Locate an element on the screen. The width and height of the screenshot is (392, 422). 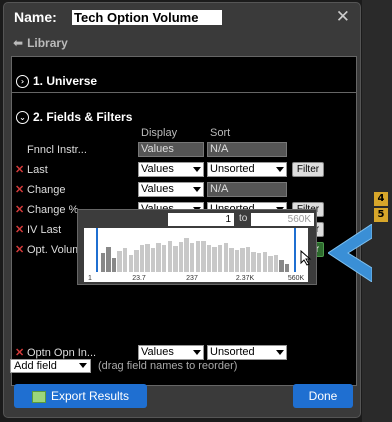
filter-button: Filter is located at coordinates (308, 169).